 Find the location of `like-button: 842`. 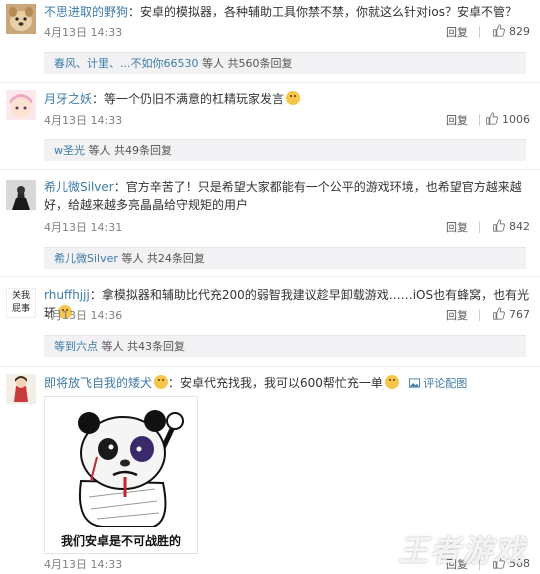

like-button: 842 is located at coordinates (511, 226).